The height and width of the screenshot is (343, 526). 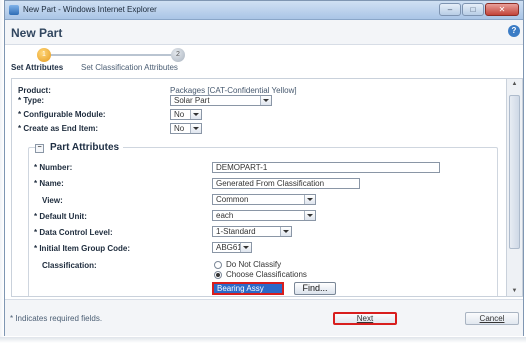 What do you see at coordinates (62, 114) in the screenshot?
I see `configurable-module-label: * Configurable Module:` at bounding box center [62, 114].